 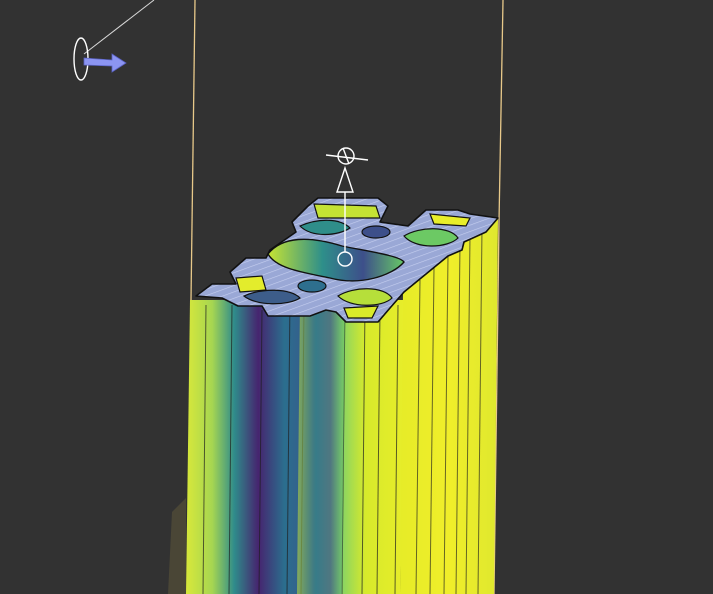 What do you see at coordinates (347, 156) in the screenshot?
I see `rotation-gizmo-icon` at bounding box center [347, 156].